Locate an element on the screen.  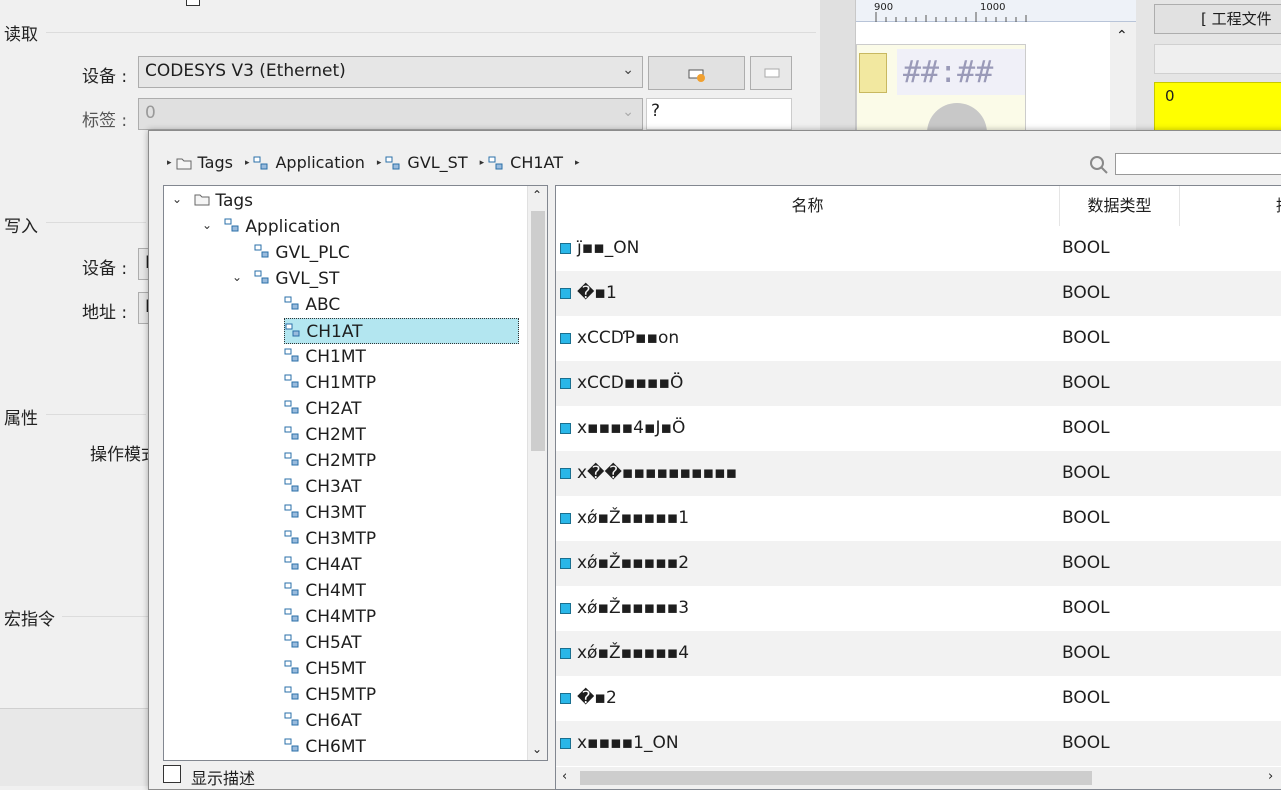
clock-display: ##:## is located at coordinates (961, 72).